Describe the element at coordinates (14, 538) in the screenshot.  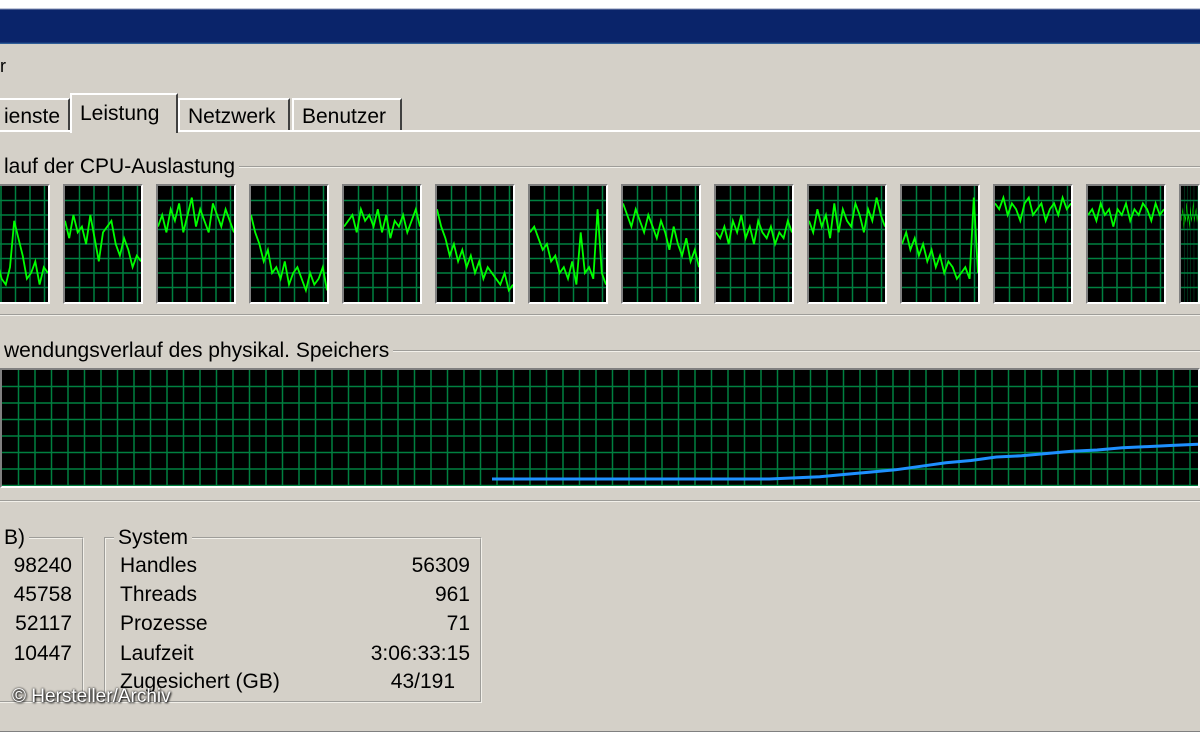
I see `physical-memory-label: B)` at that location.